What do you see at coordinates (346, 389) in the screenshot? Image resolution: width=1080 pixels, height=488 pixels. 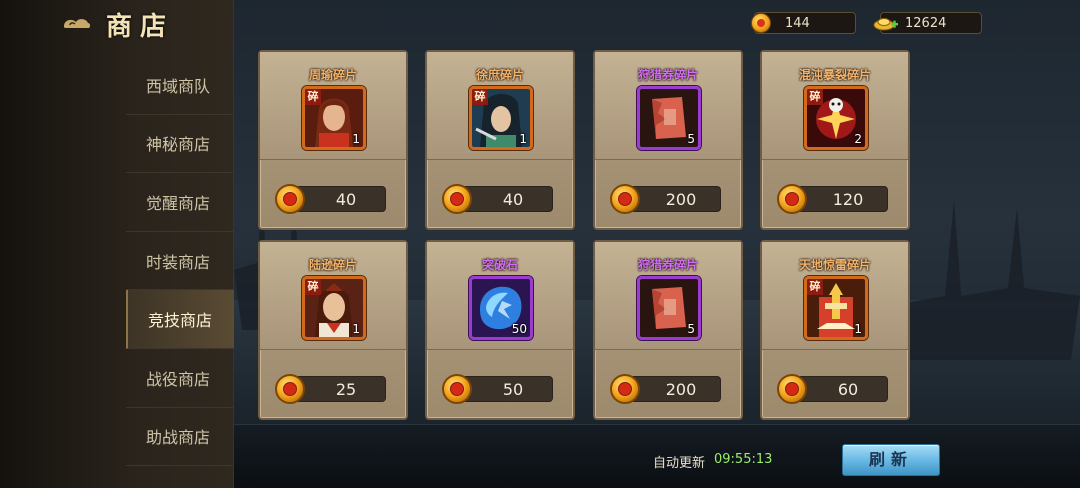 I see `price-value: 25` at bounding box center [346, 389].